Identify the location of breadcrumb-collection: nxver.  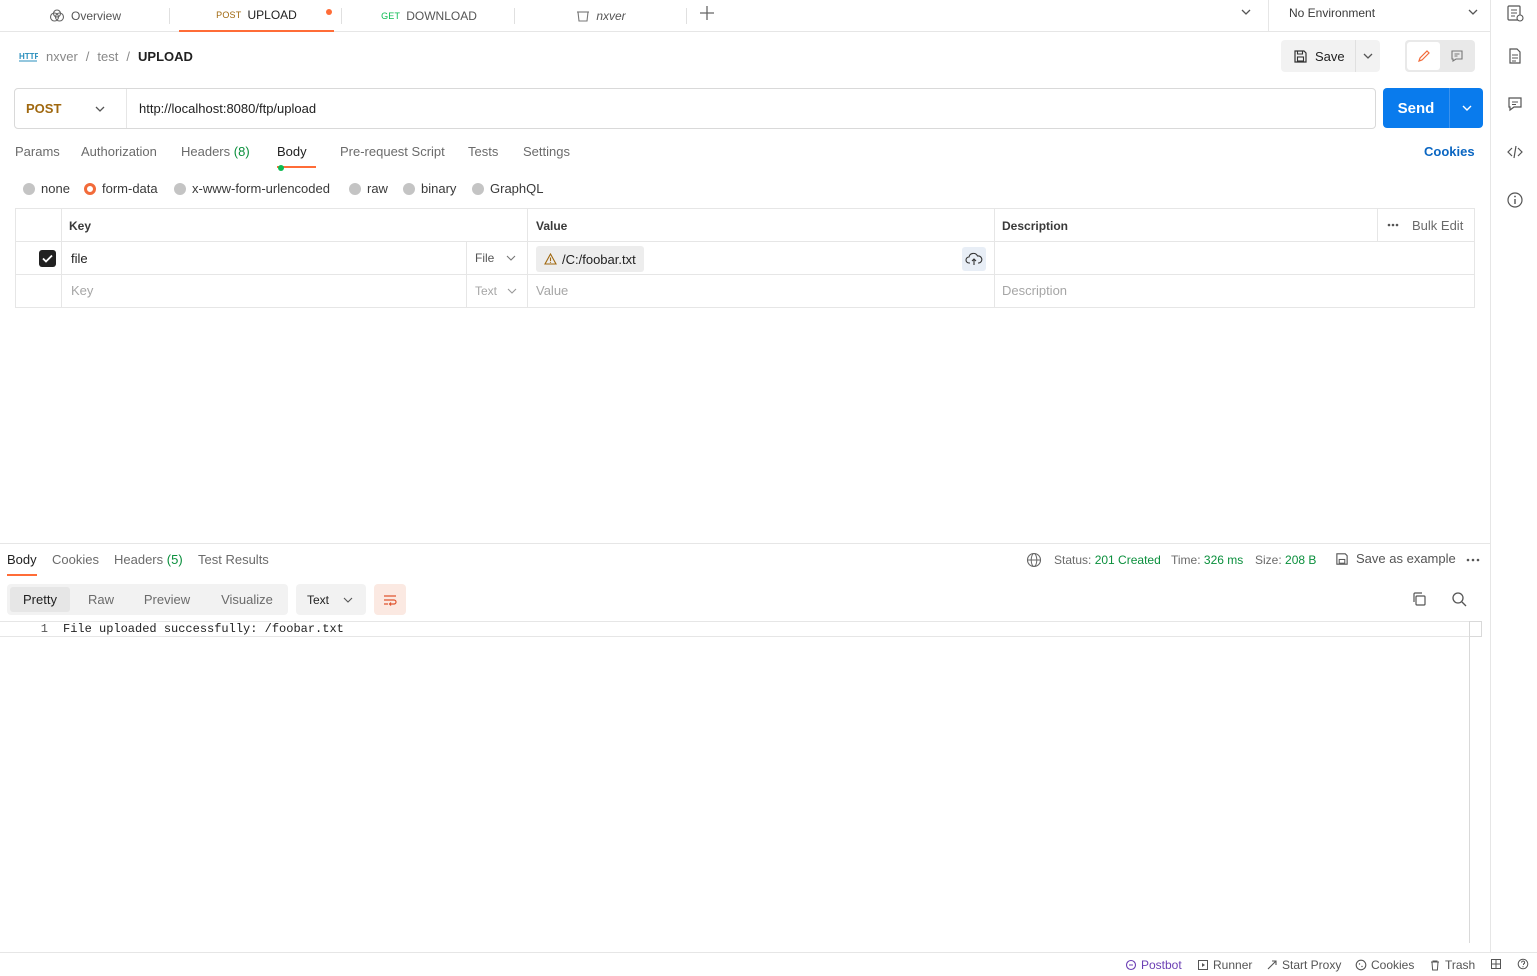
(62, 56).